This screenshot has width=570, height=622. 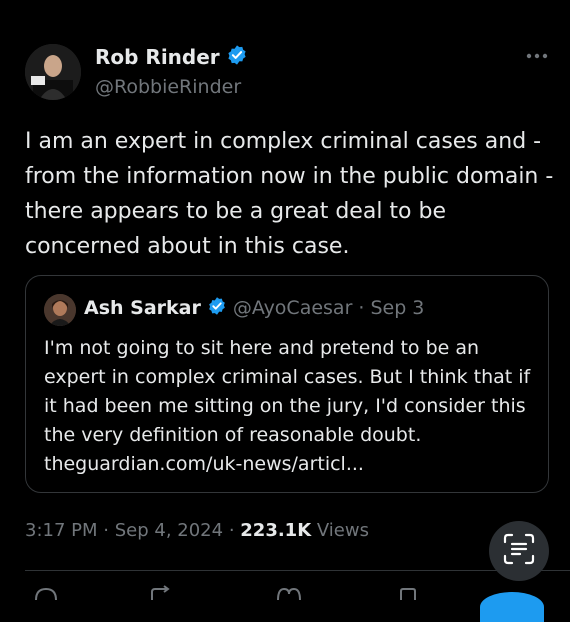 I want to click on divider, so click(x=297, y=570).